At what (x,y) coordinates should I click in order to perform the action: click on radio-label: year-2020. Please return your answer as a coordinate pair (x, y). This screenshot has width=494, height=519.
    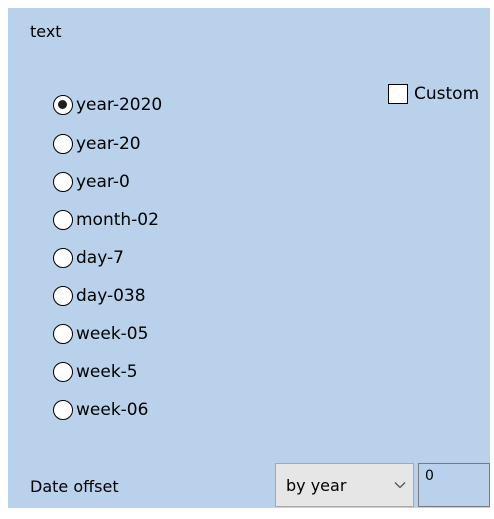
    Looking at the image, I should click on (119, 105).